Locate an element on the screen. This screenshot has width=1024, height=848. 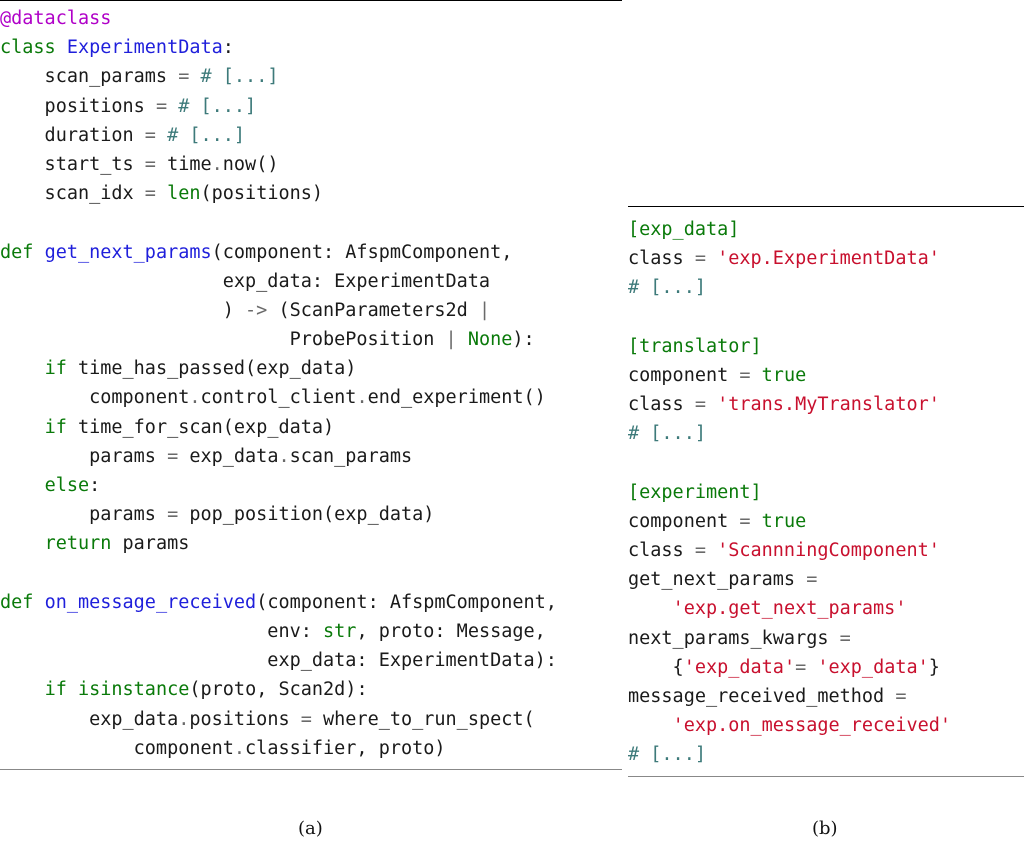
code-line: class = 'ScannningComponent' is located at coordinates (826, 550).